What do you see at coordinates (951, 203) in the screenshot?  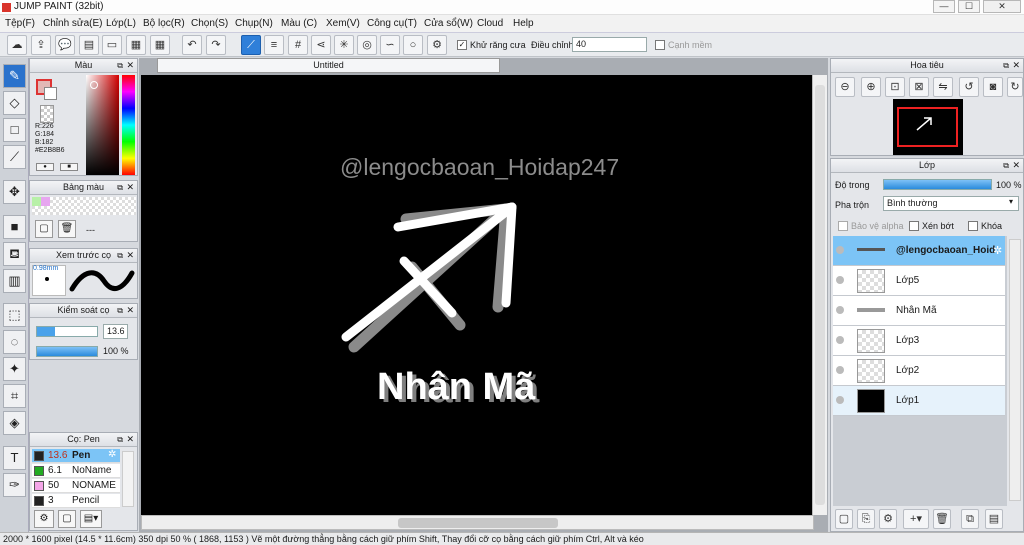 I see `blend-mode-select: Bình thường` at bounding box center [951, 203].